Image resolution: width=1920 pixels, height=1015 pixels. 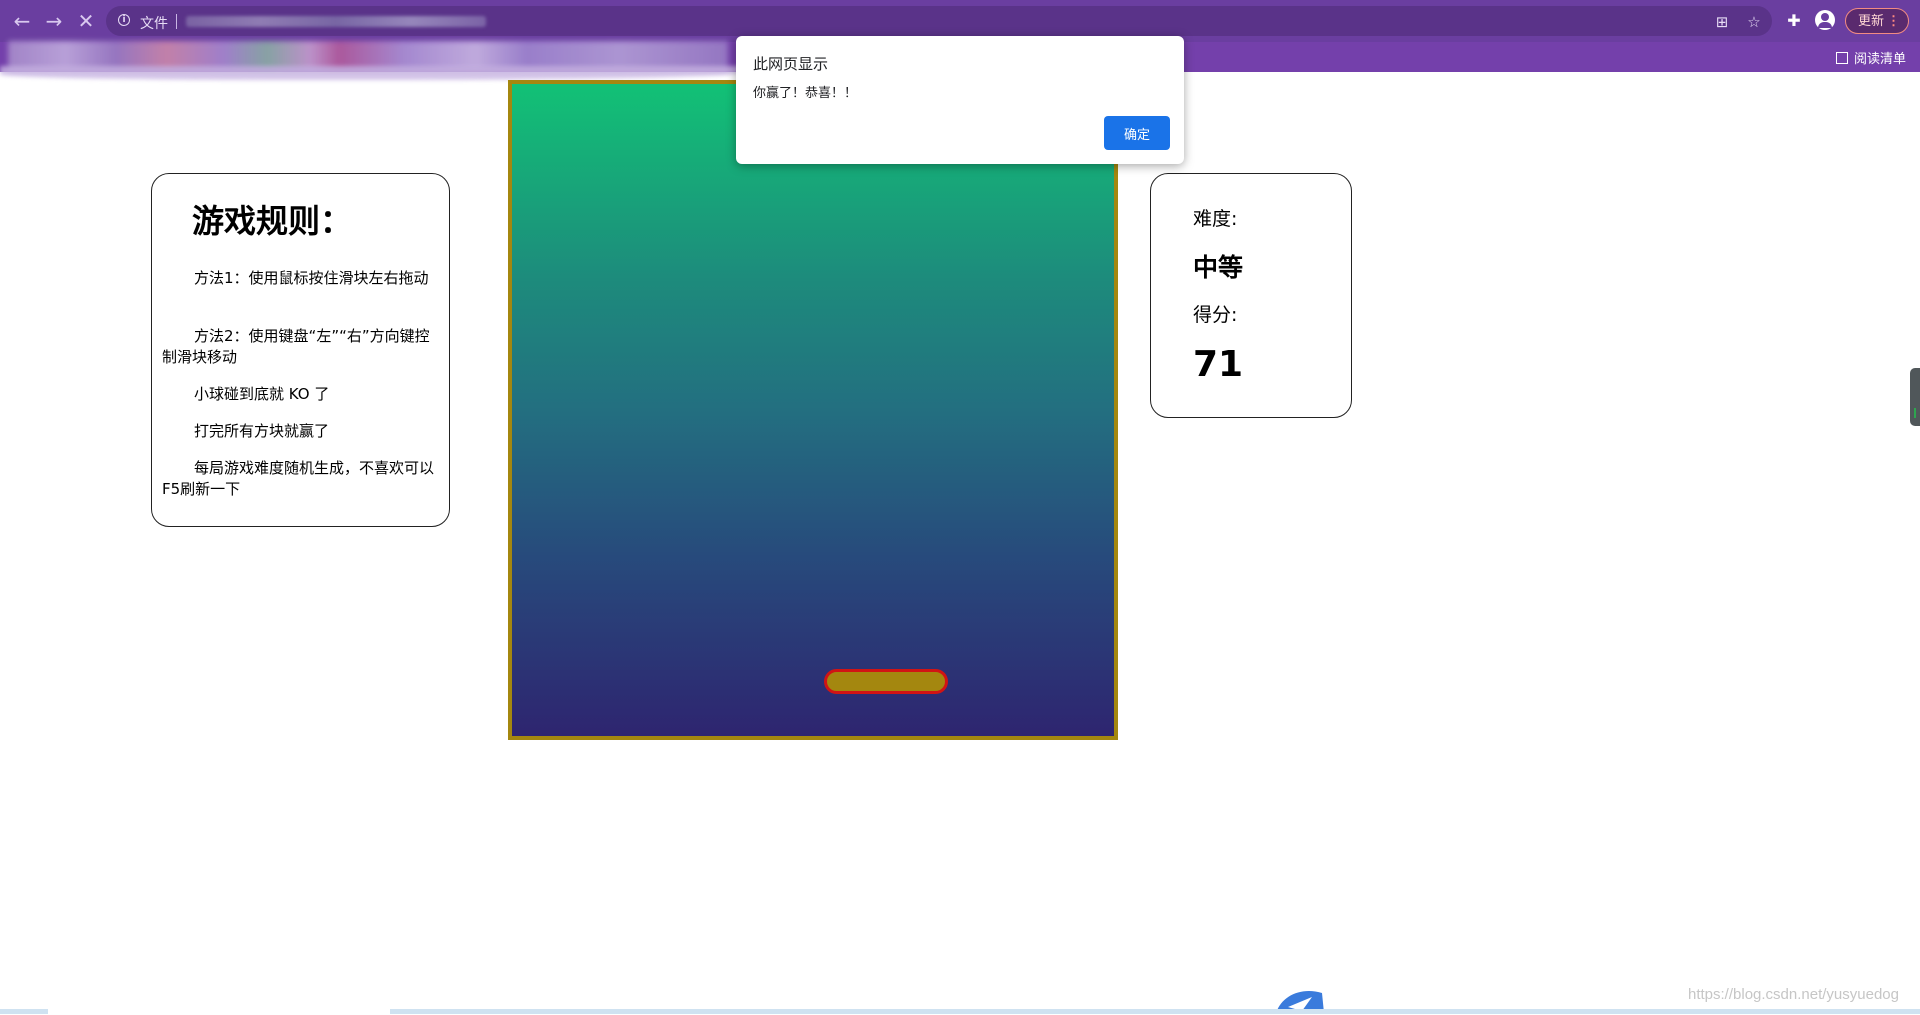 What do you see at coordinates (1754, 22) in the screenshot?
I see `star-icon: ☆` at bounding box center [1754, 22].